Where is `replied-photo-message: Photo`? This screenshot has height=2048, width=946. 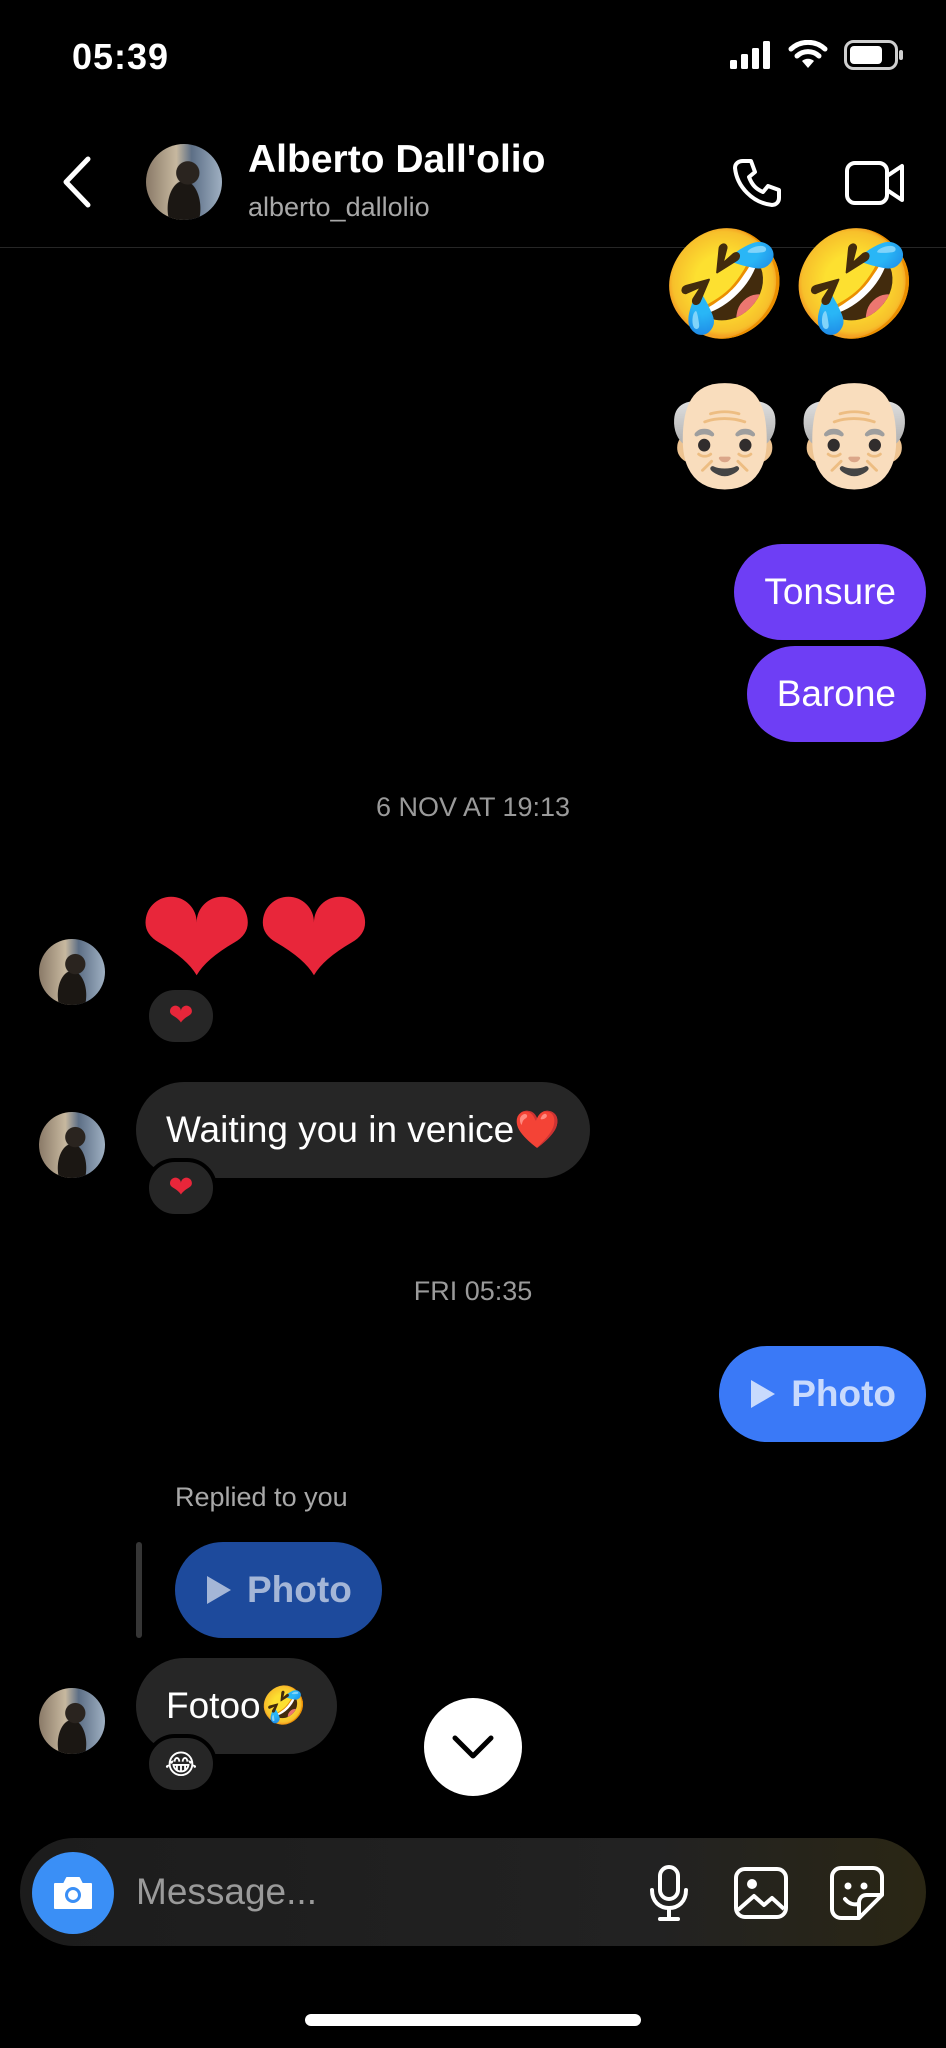 replied-photo-message: Photo is located at coordinates (278, 1590).